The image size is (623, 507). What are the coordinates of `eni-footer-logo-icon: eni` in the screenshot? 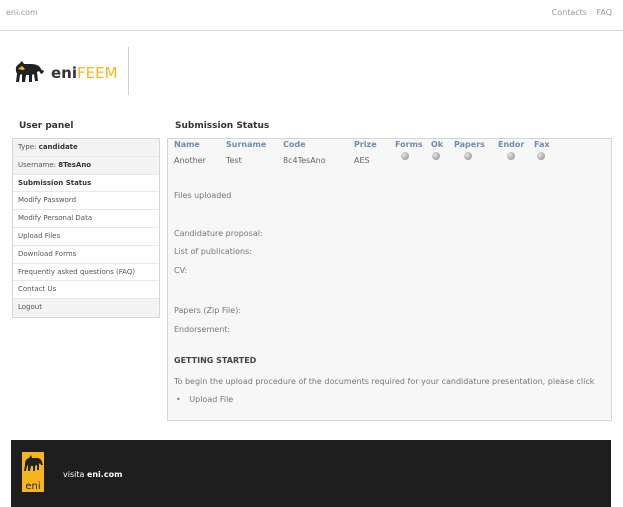 It's located at (33, 472).